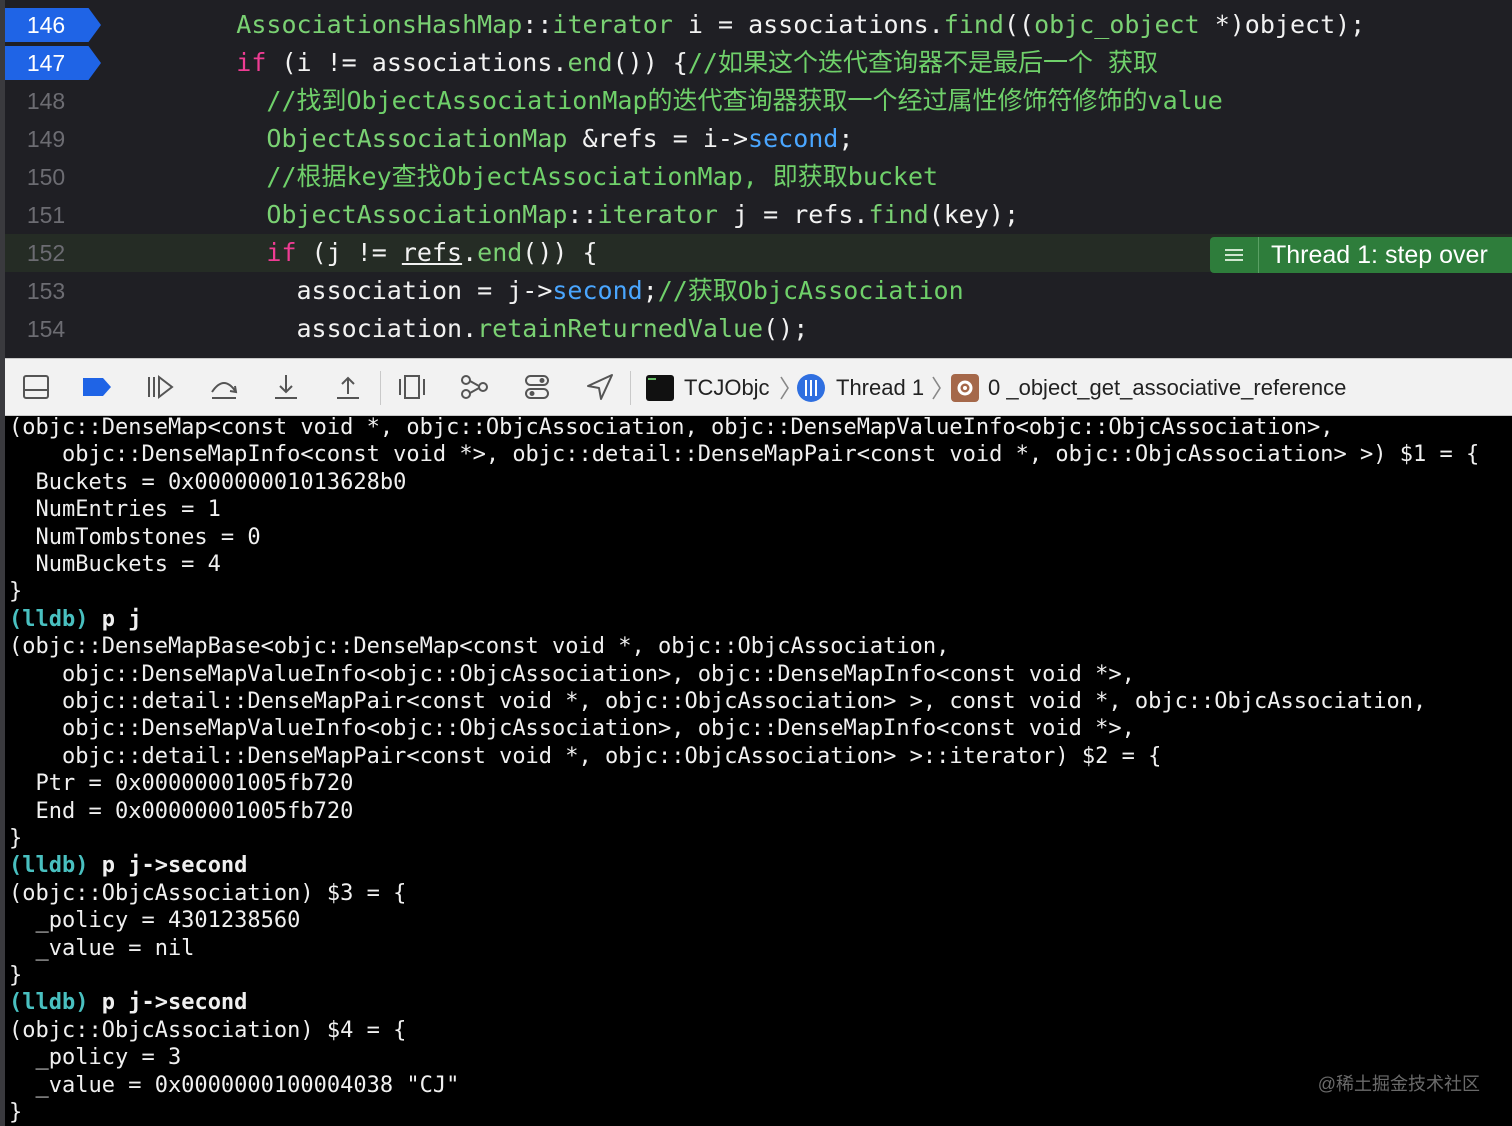 The height and width of the screenshot is (1126, 1512). I want to click on code-token: refs, so click(432, 252).